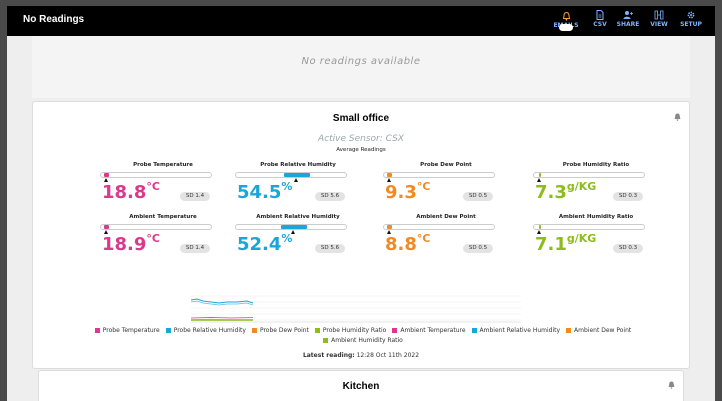  I want to click on metric-number: 54.5, so click(259, 192).